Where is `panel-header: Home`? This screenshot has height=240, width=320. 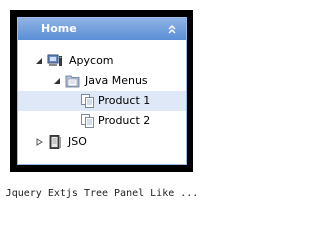 panel-header: Home is located at coordinates (102, 29).